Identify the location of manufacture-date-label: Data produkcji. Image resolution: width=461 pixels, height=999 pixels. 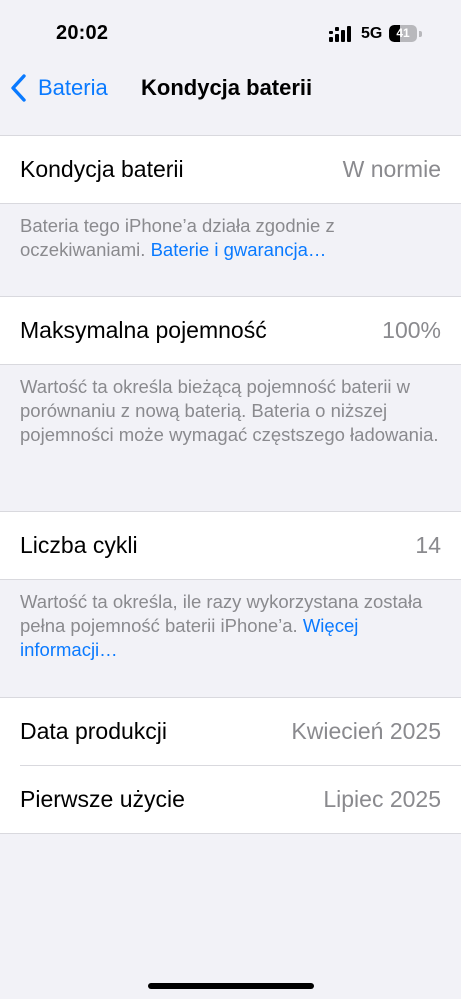
(94, 731).